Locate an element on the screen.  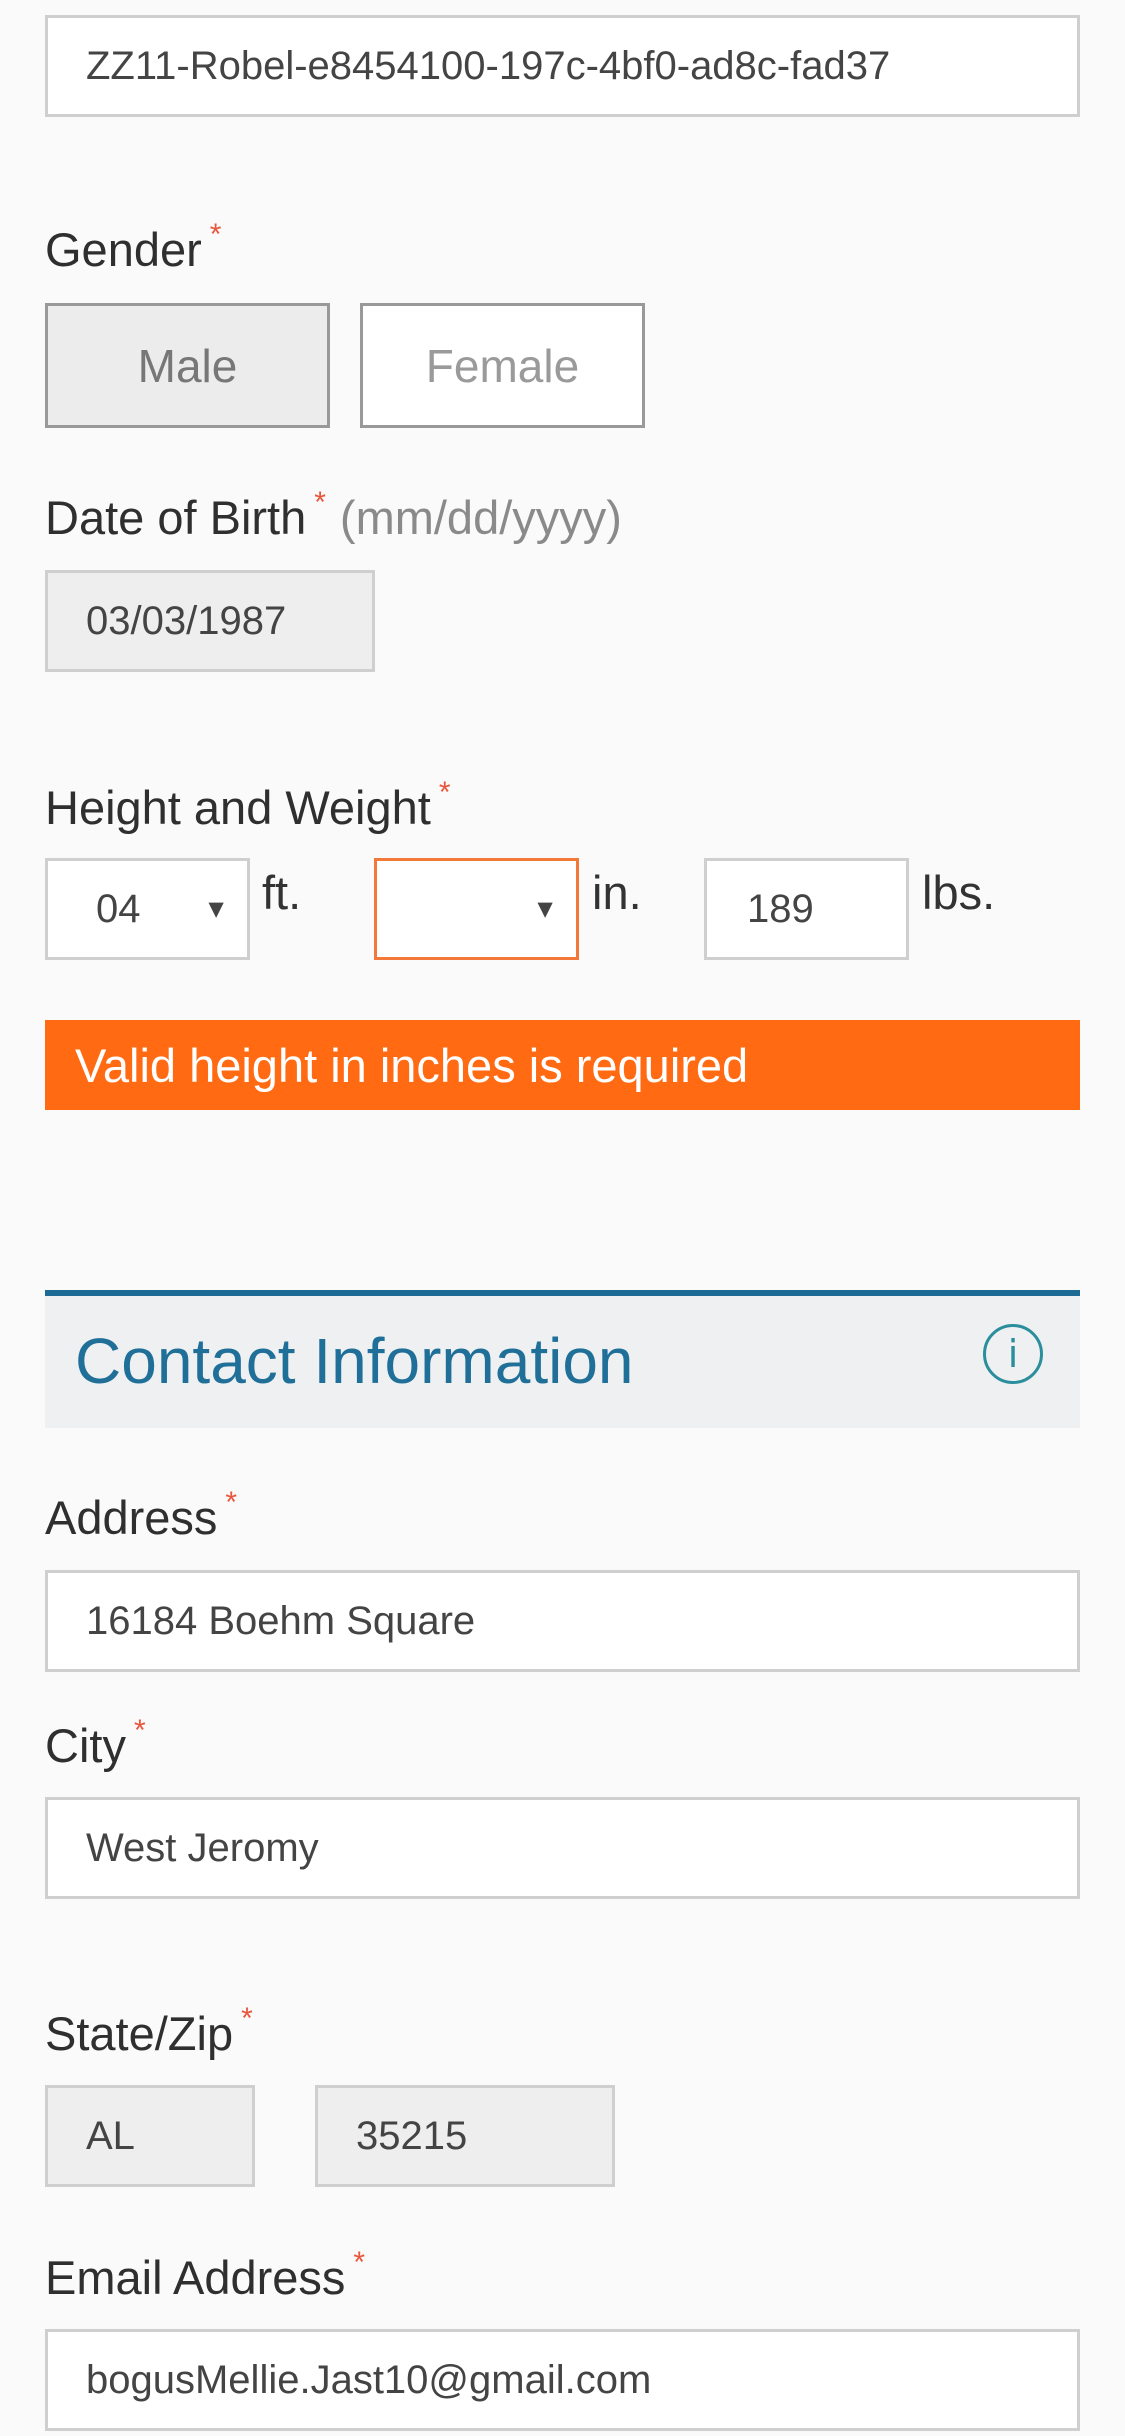
gender-label: Gender * is located at coordinates (133, 247).